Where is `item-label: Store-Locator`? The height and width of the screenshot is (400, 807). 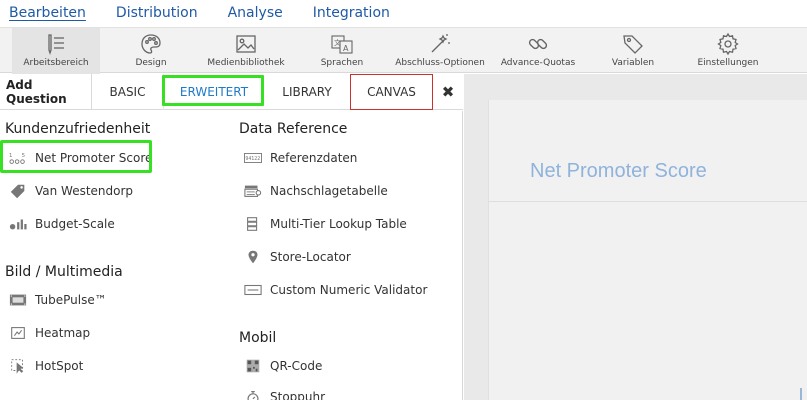 item-label: Store-Locator is located at coordinates (310, 257).